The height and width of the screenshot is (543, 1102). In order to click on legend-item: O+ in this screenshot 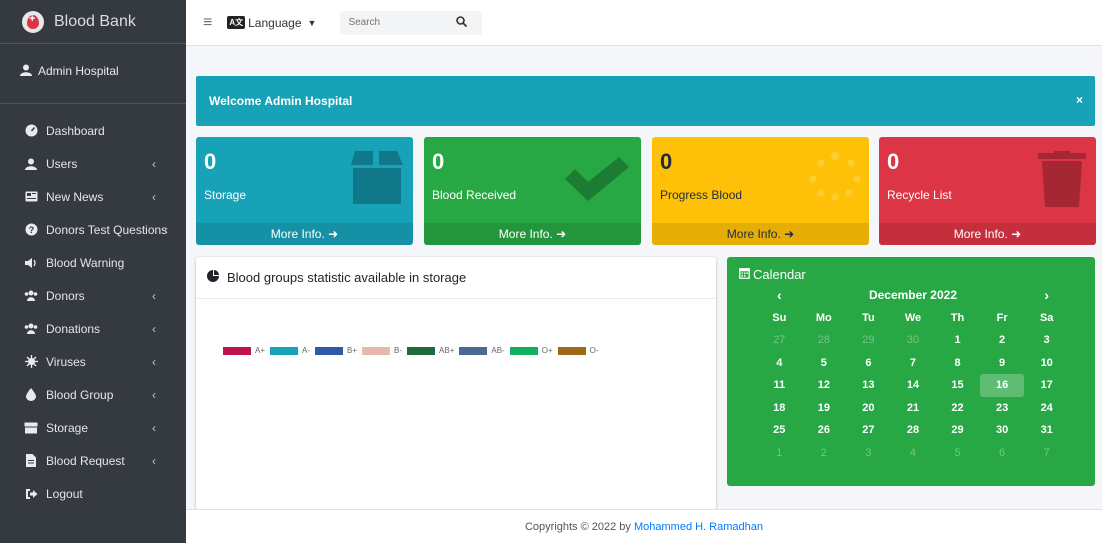, I will do `click(531, 350)`.